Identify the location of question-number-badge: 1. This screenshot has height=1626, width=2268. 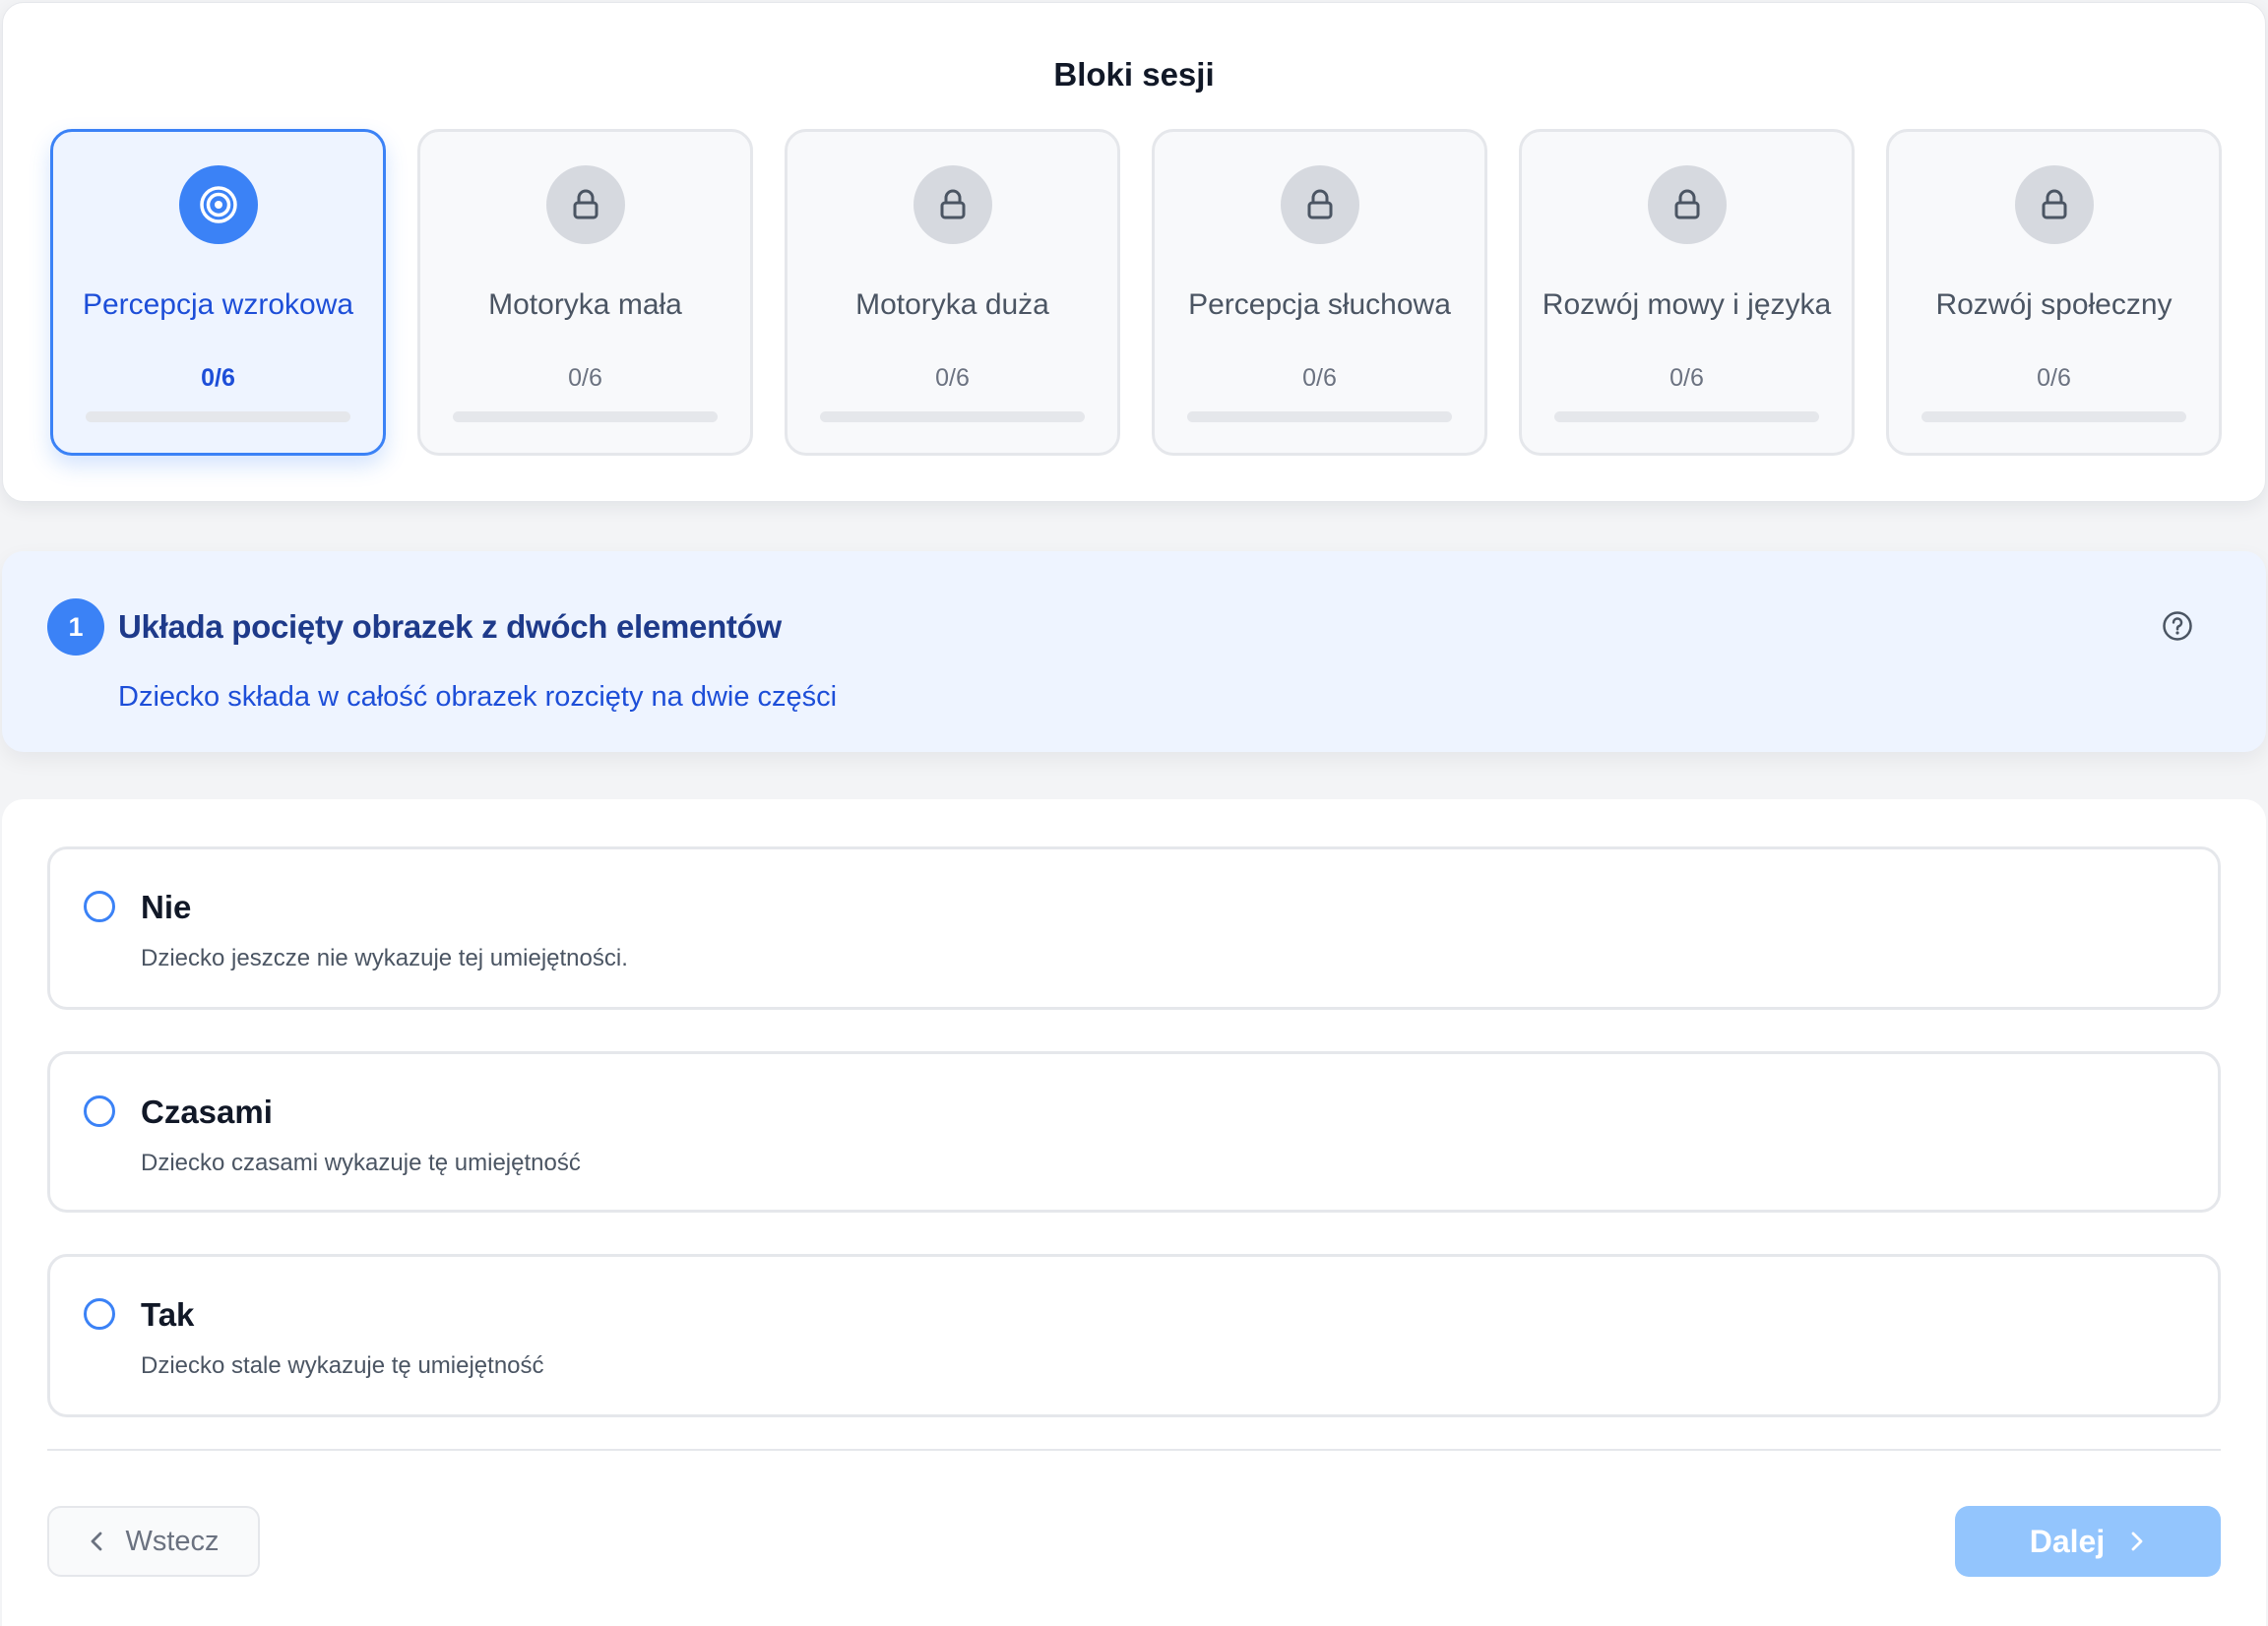
(75, 627).